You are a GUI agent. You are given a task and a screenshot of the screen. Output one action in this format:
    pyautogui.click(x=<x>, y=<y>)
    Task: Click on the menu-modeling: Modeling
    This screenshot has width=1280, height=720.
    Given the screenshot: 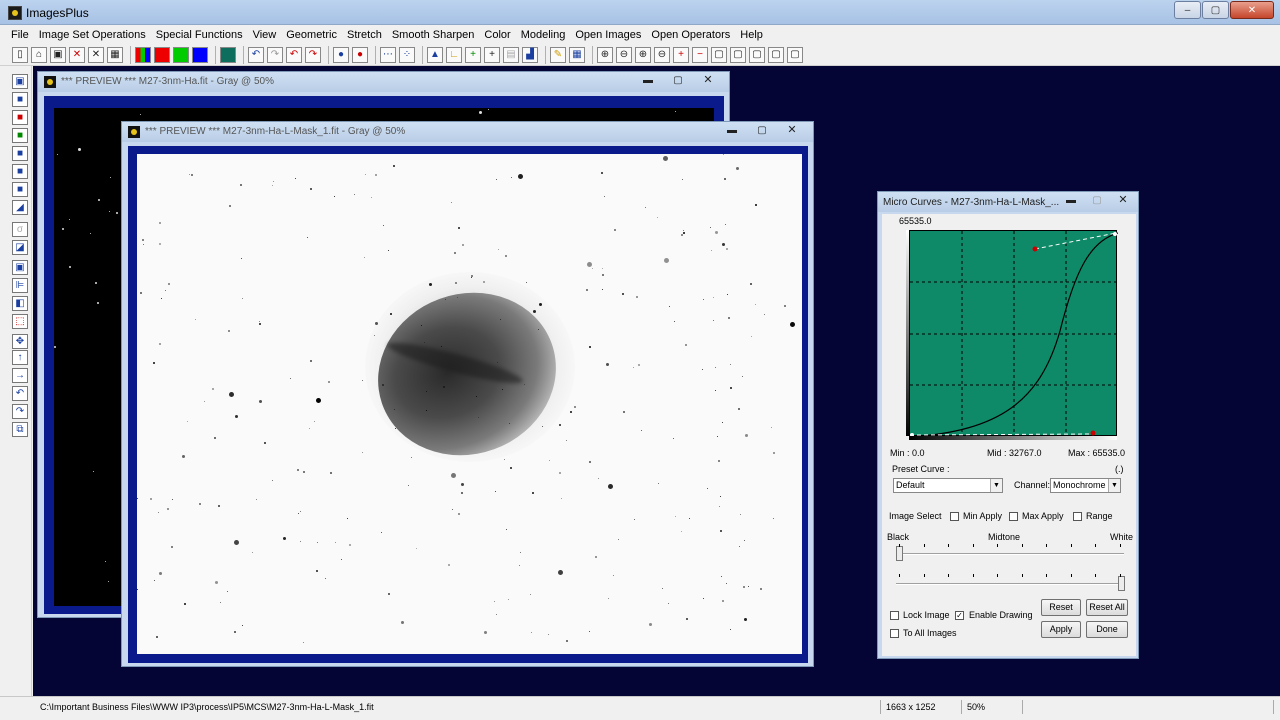 What is the action you would take?
    pyautogui.click(x=543, y=35)
    